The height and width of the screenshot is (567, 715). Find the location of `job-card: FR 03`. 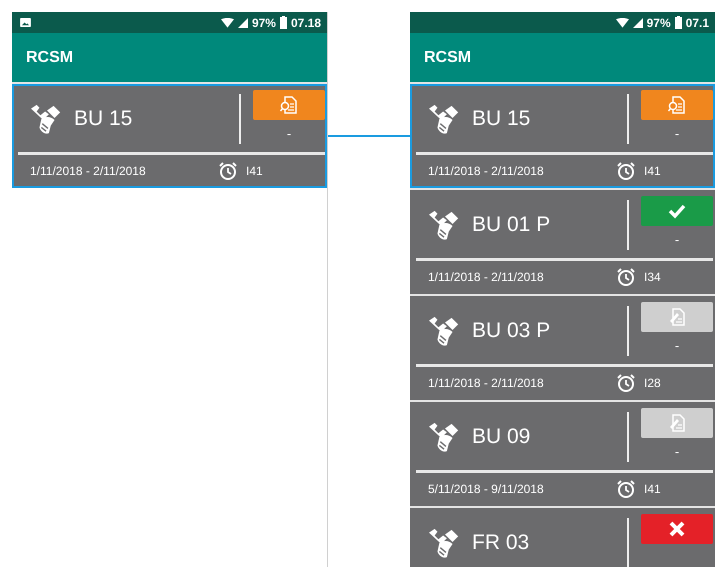

job-card: FR 03 is located at coordinates (562, 537).